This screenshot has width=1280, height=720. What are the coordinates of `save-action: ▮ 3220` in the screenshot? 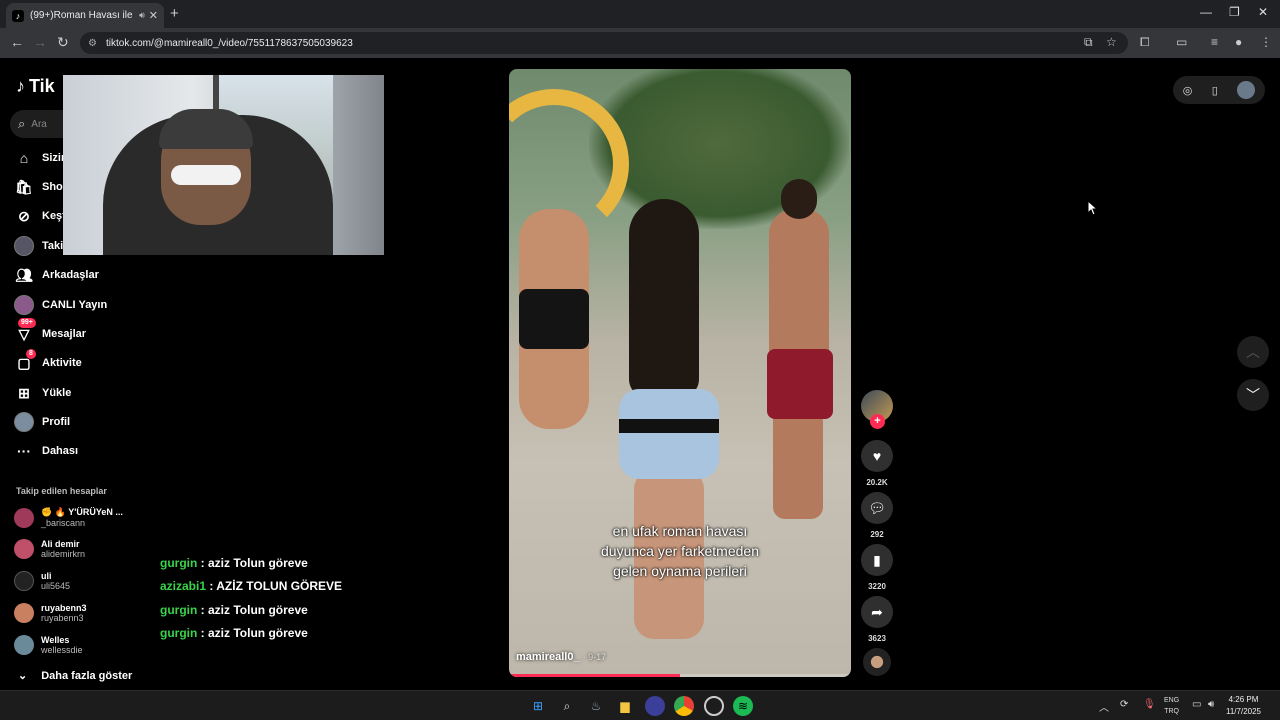 It's located at (877, 567).